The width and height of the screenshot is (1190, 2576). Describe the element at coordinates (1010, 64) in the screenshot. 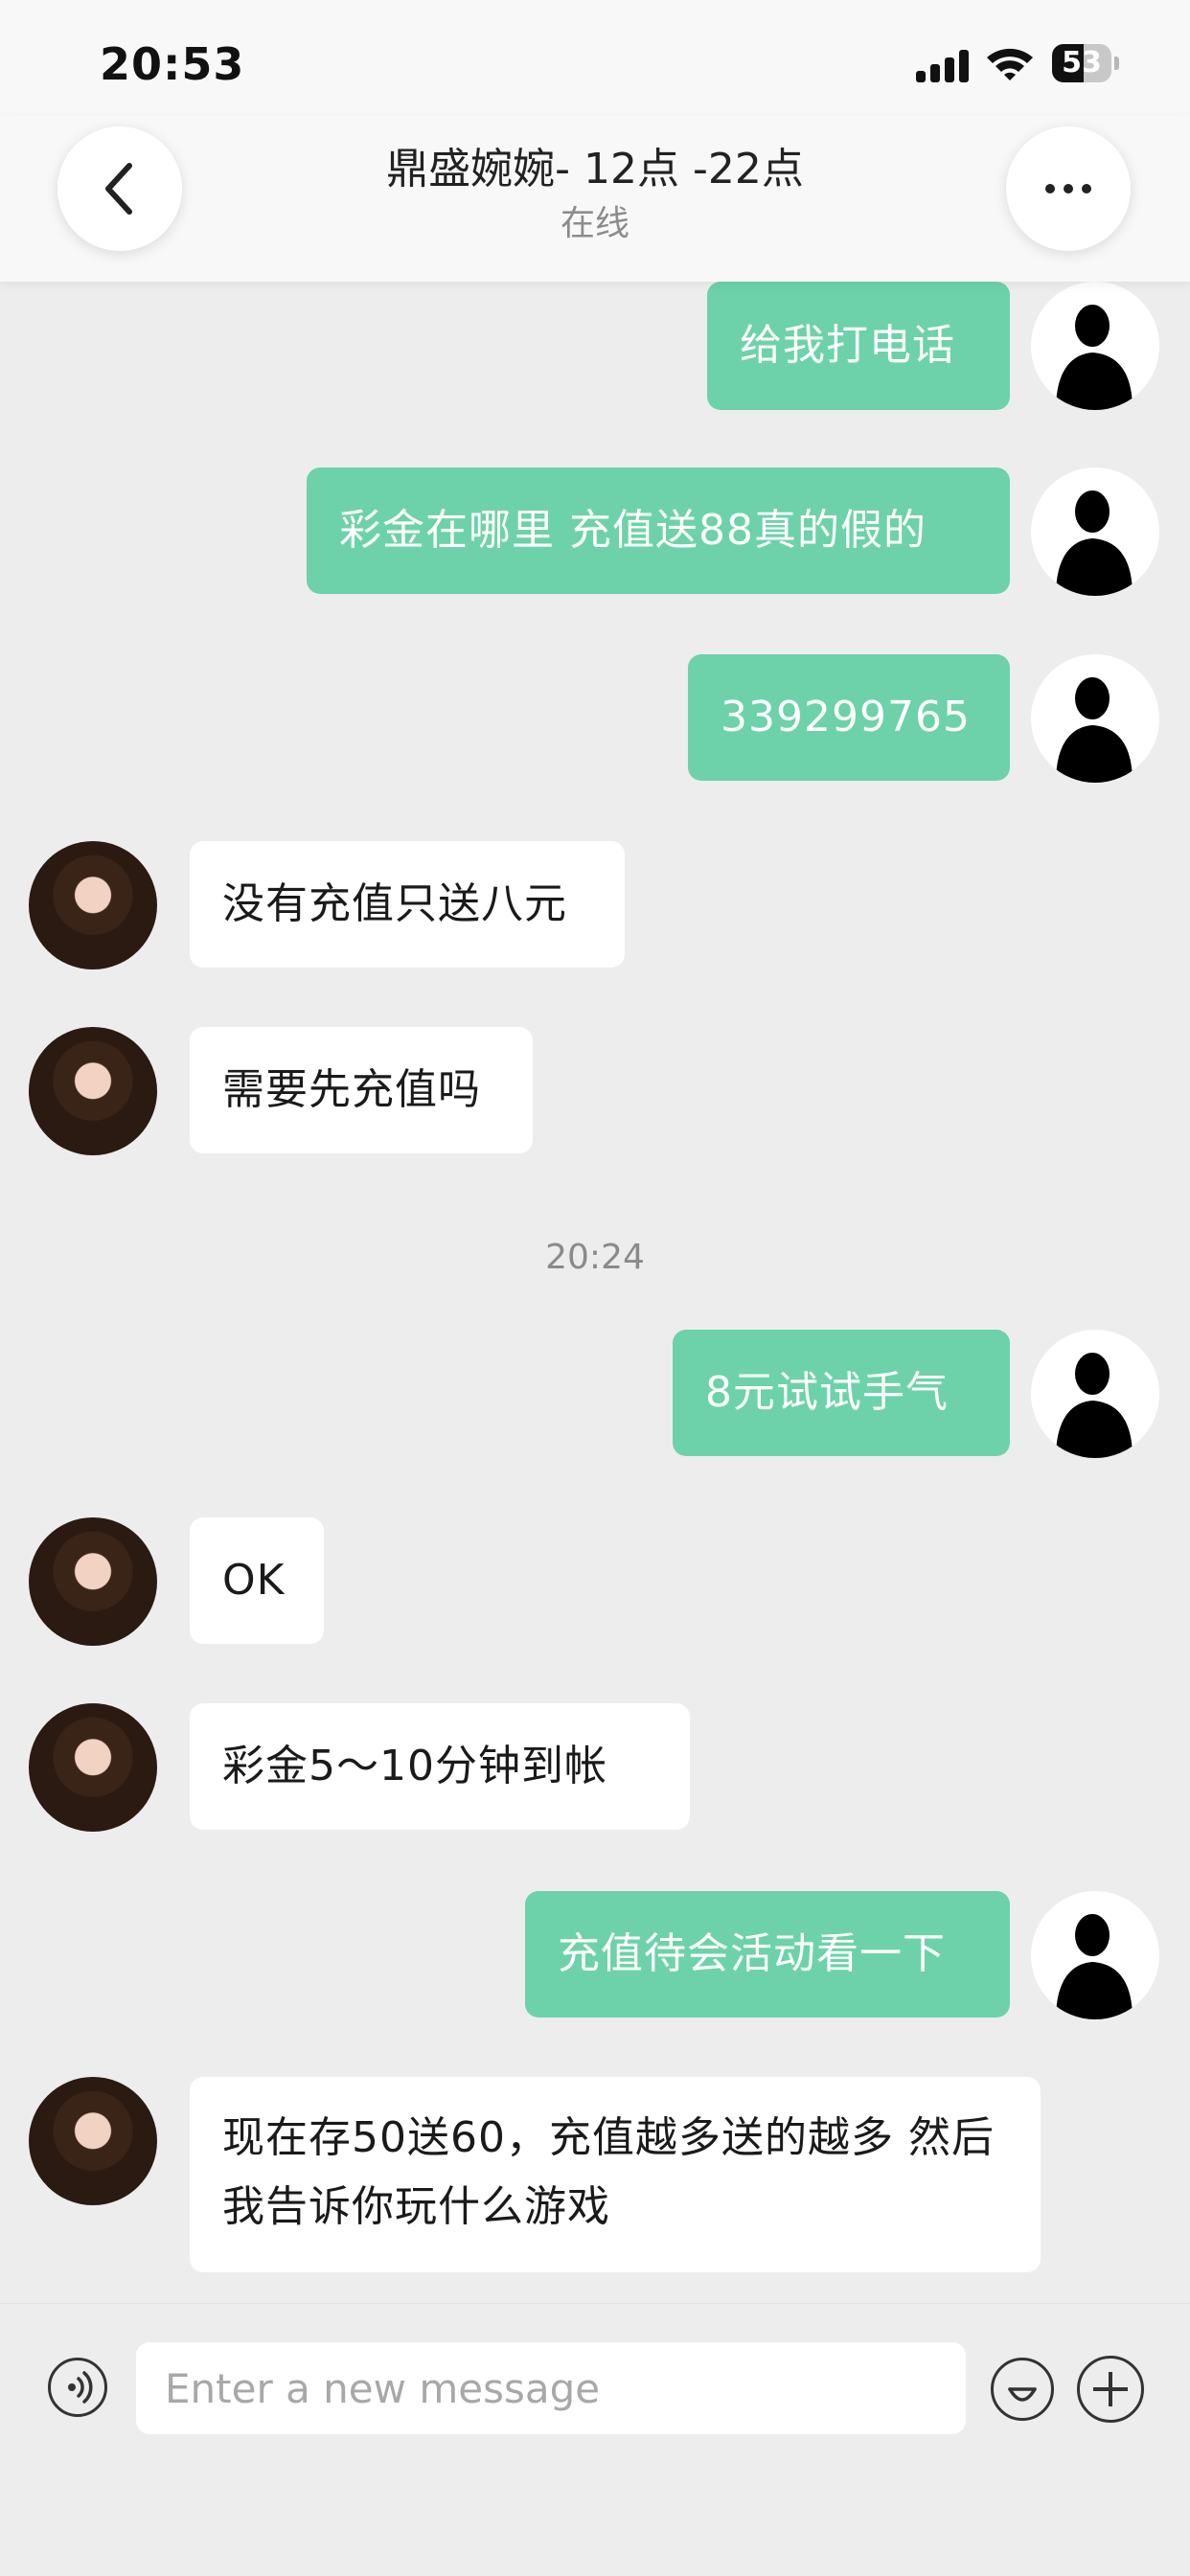

I see `wifi-icon` at that location.